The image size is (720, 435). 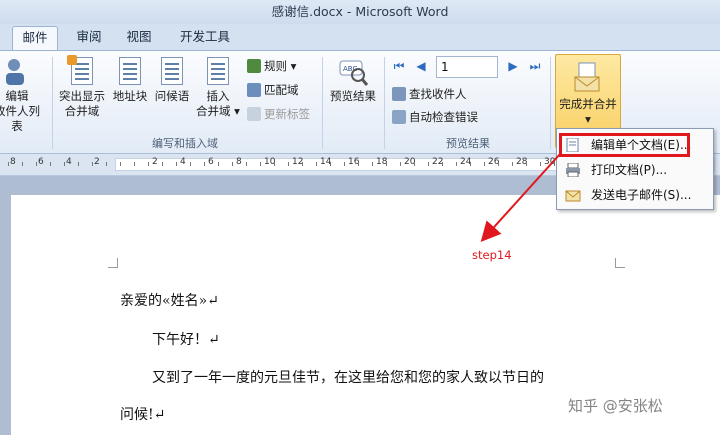 I want to click on watermark: 知乎 @安张松, so click(x=615, y=406).